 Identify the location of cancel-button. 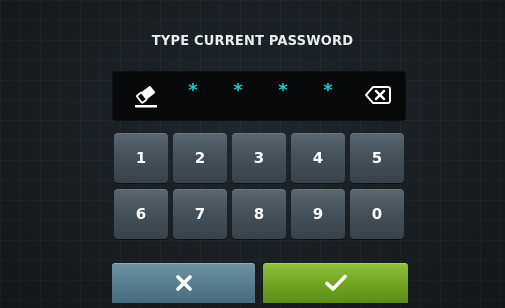
(183, 283).